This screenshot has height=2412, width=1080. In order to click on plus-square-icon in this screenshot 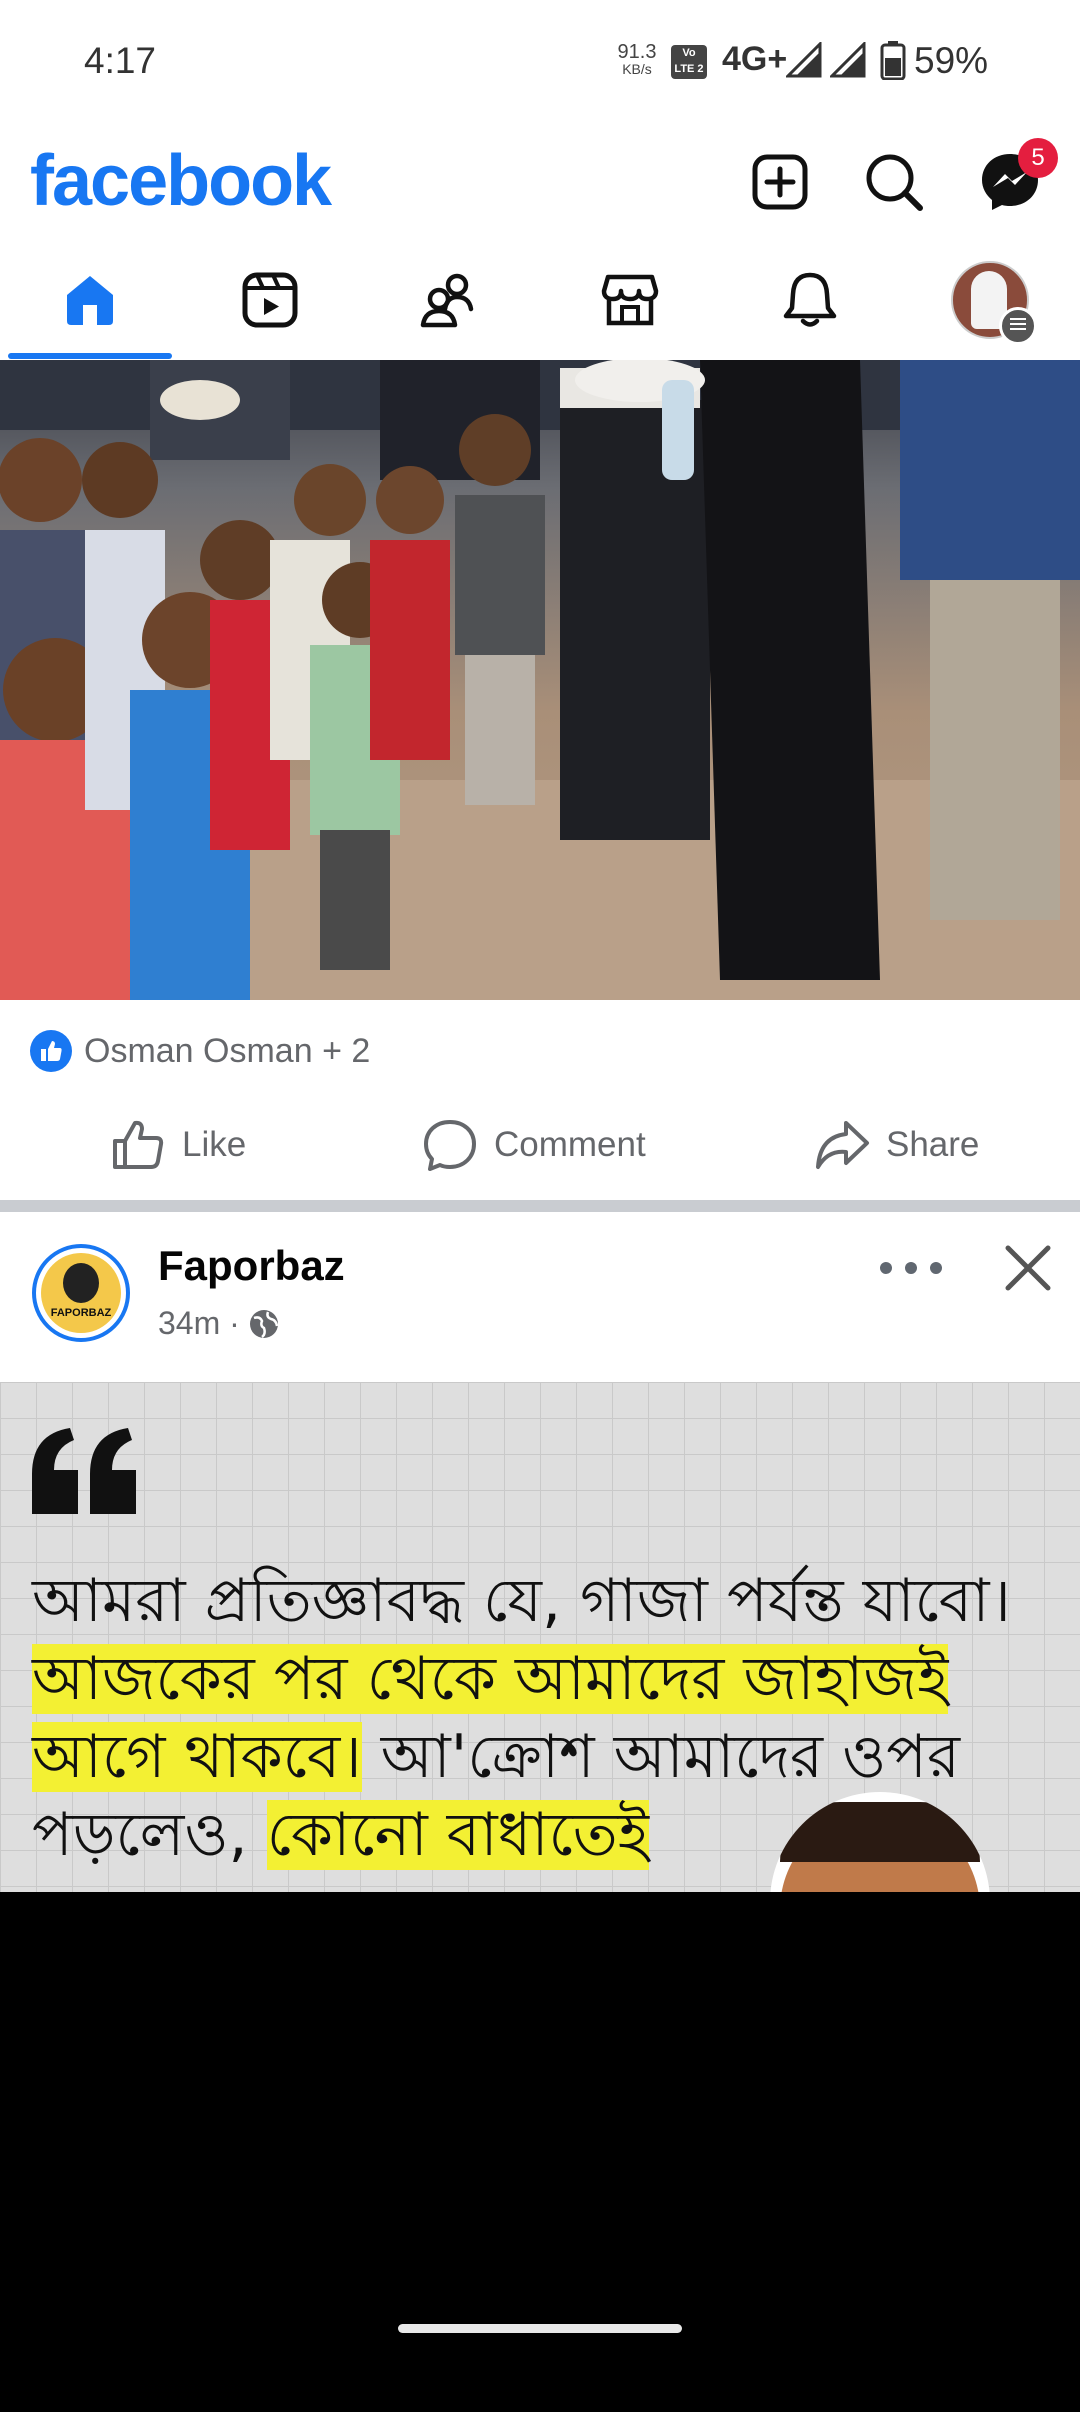, I will do `click(780, 182)`.